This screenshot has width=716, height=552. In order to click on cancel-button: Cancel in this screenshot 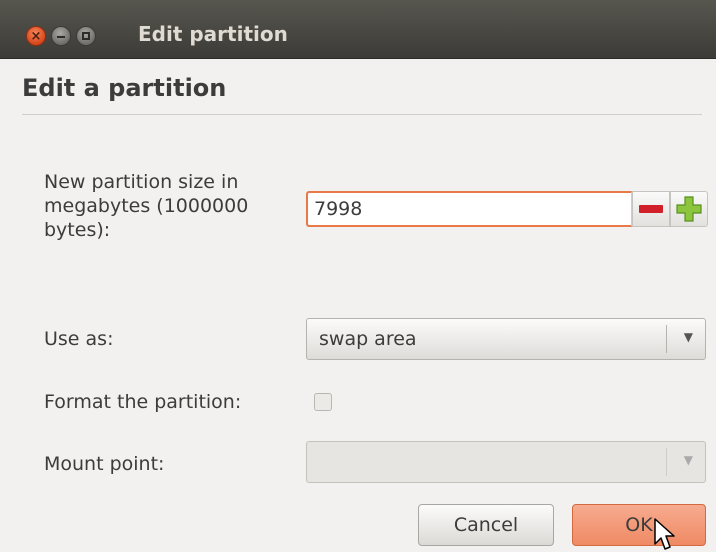, I will do `click(486, 525)`.